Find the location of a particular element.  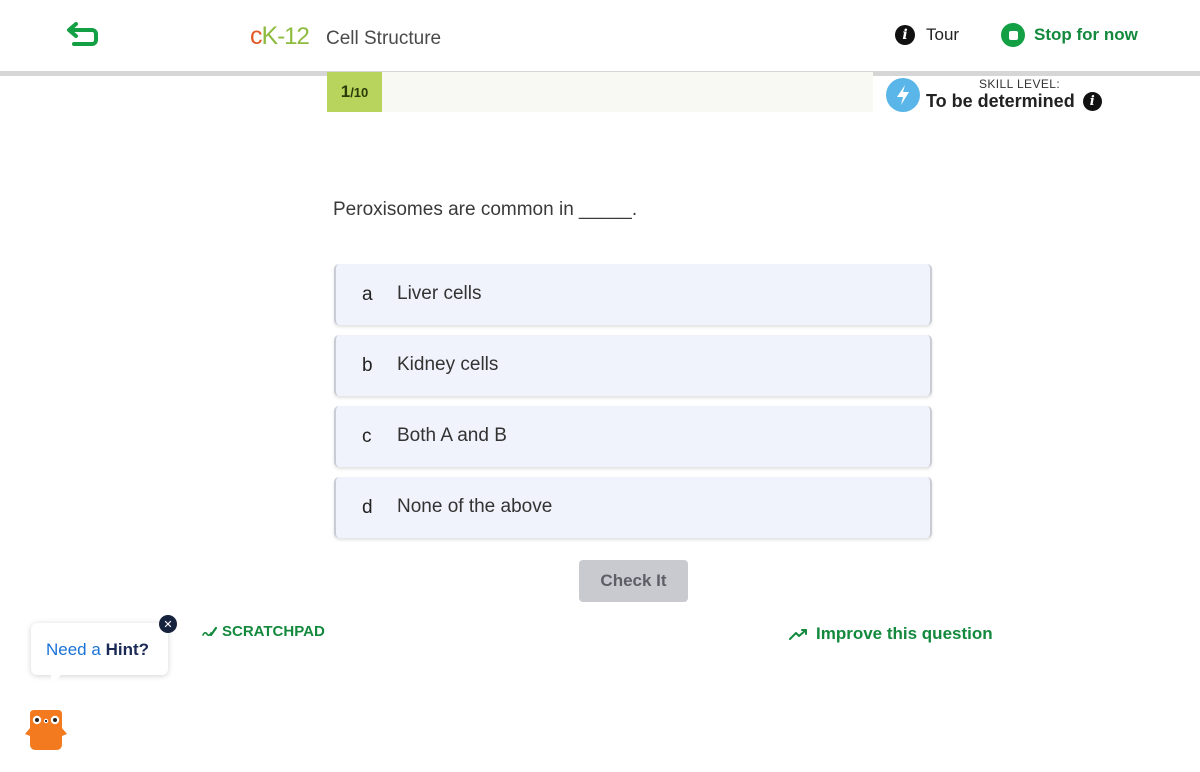

skill-level-value: To be determined i is located at coordinates (1014, 101).